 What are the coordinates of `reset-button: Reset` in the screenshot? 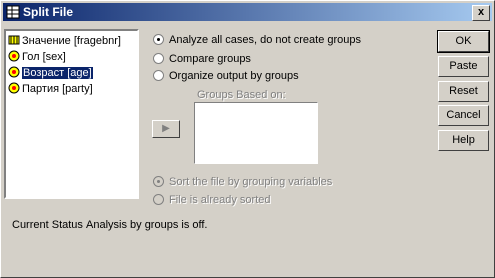 It's located at (463, 91).